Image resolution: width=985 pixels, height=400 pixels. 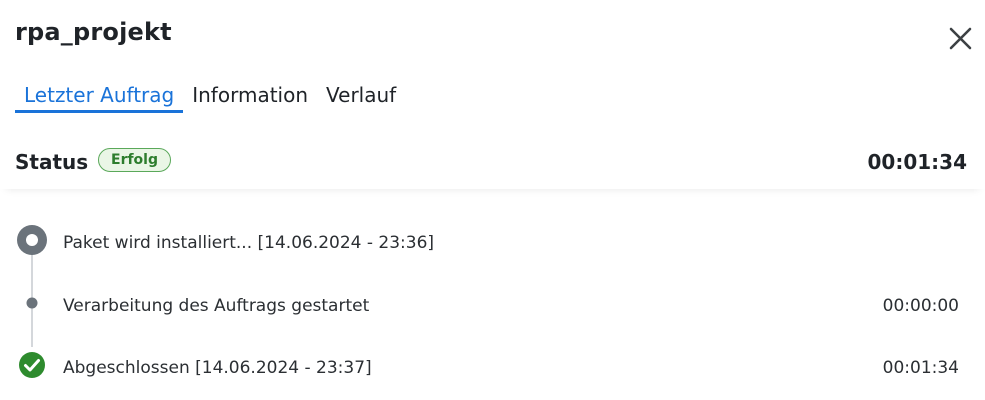 What do you see at coordinates (134, 160) in the screenshot?
I see `status-badge: Erfolg` at bounding box center [134, 160].